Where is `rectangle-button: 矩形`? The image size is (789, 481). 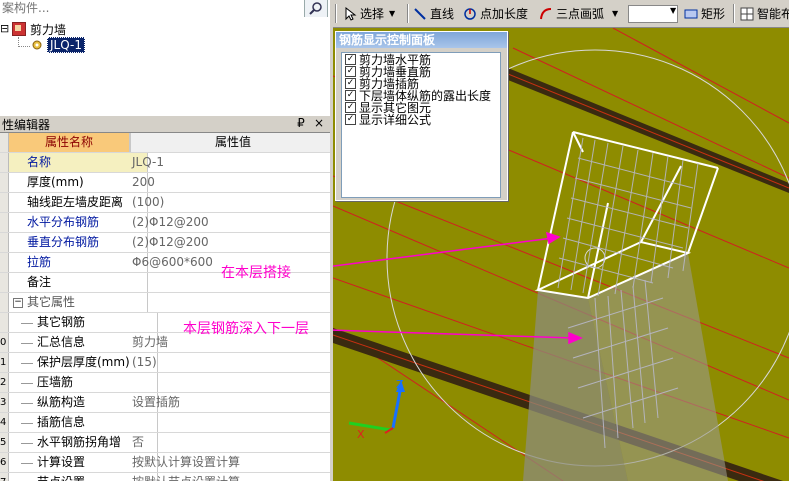
rectangle-button: 矩形 is located at coordinates (704, 13).